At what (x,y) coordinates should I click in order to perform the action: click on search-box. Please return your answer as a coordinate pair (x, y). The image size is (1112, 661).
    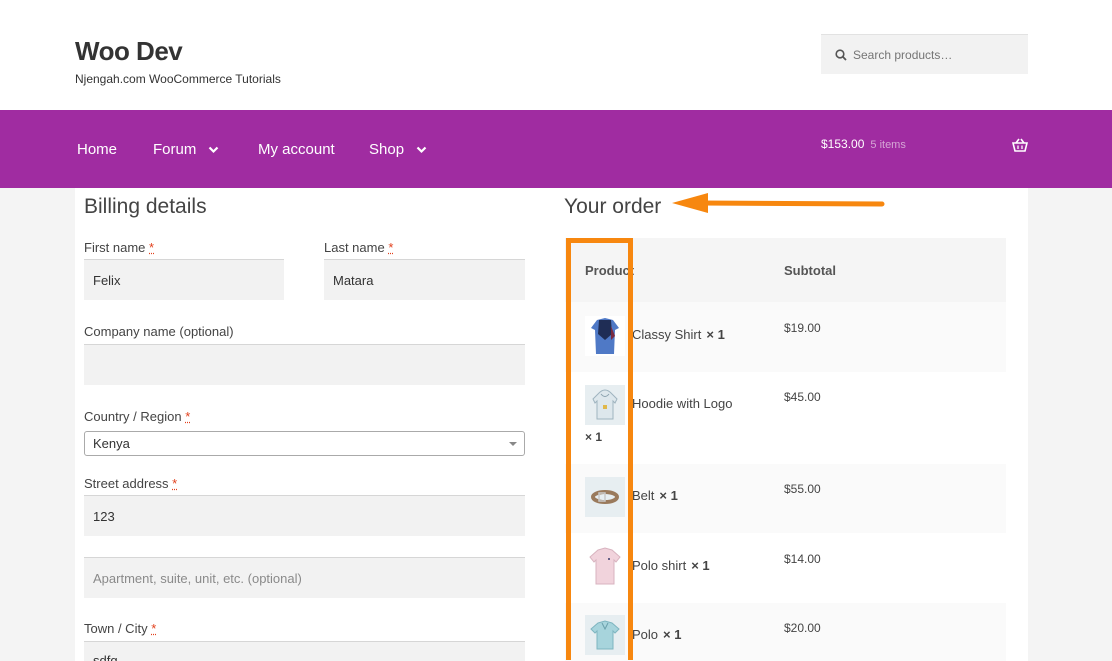
    Looking at the image, I should click on (924, 54).